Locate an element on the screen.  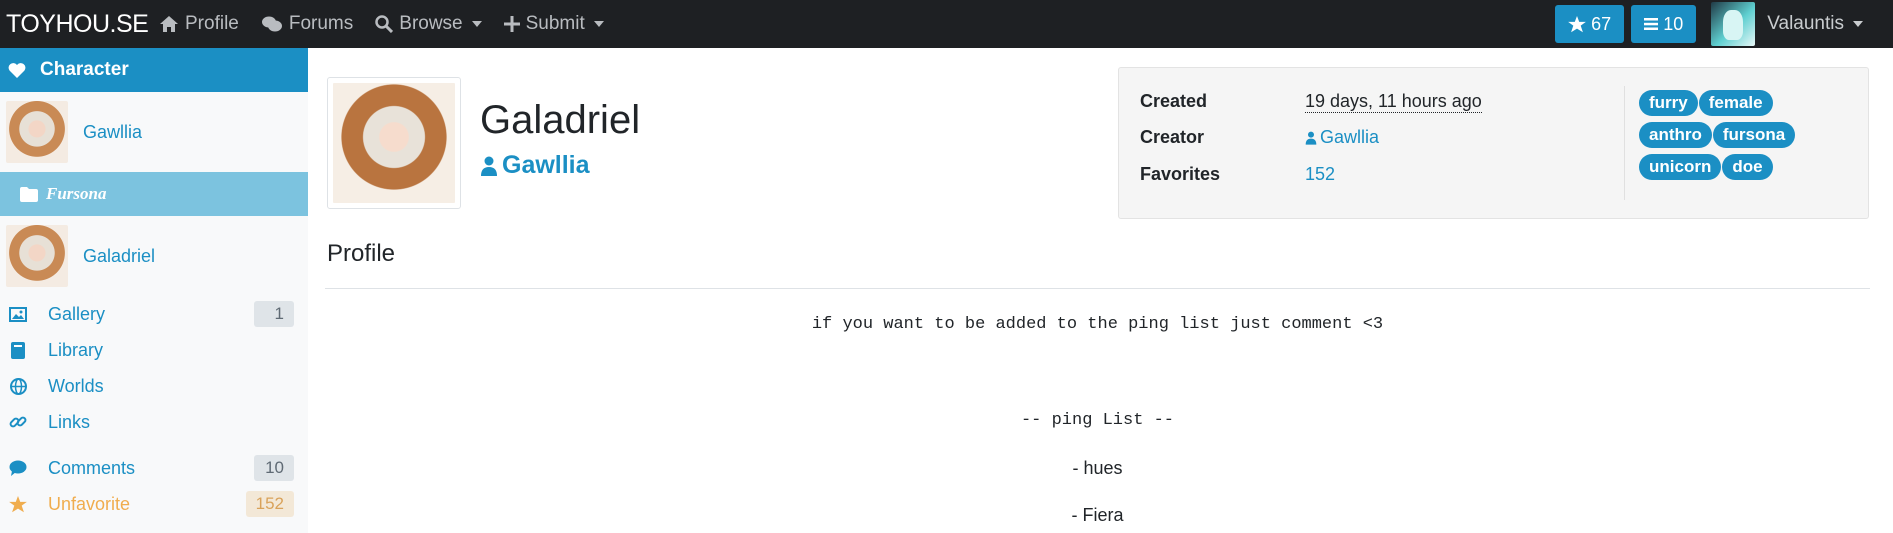
sidebar-item-label: Gallery is located at coordinates (77, 313).